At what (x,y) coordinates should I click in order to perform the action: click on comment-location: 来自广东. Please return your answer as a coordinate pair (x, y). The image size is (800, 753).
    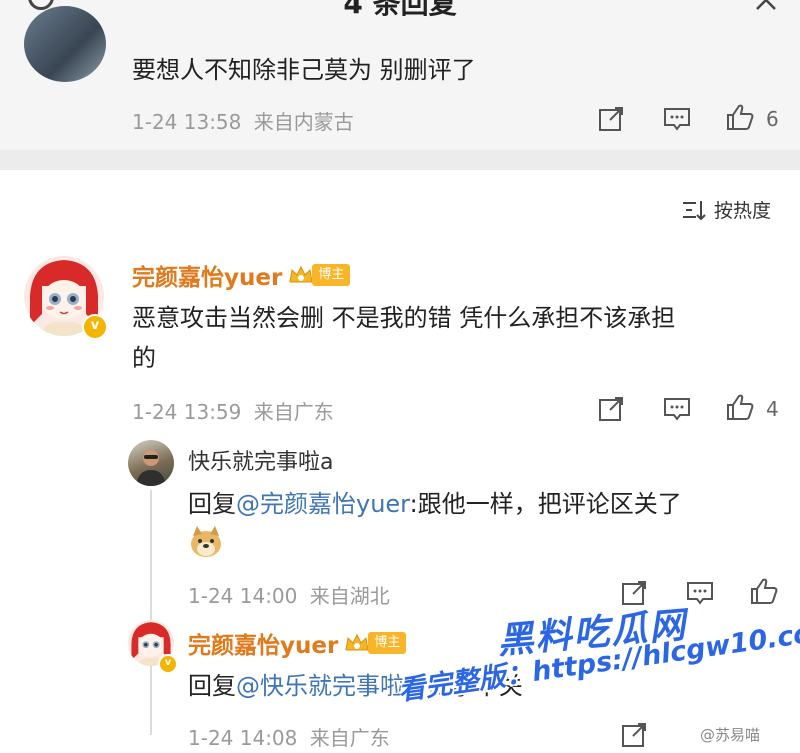
    Looking at the image, I should click on (293, 412).